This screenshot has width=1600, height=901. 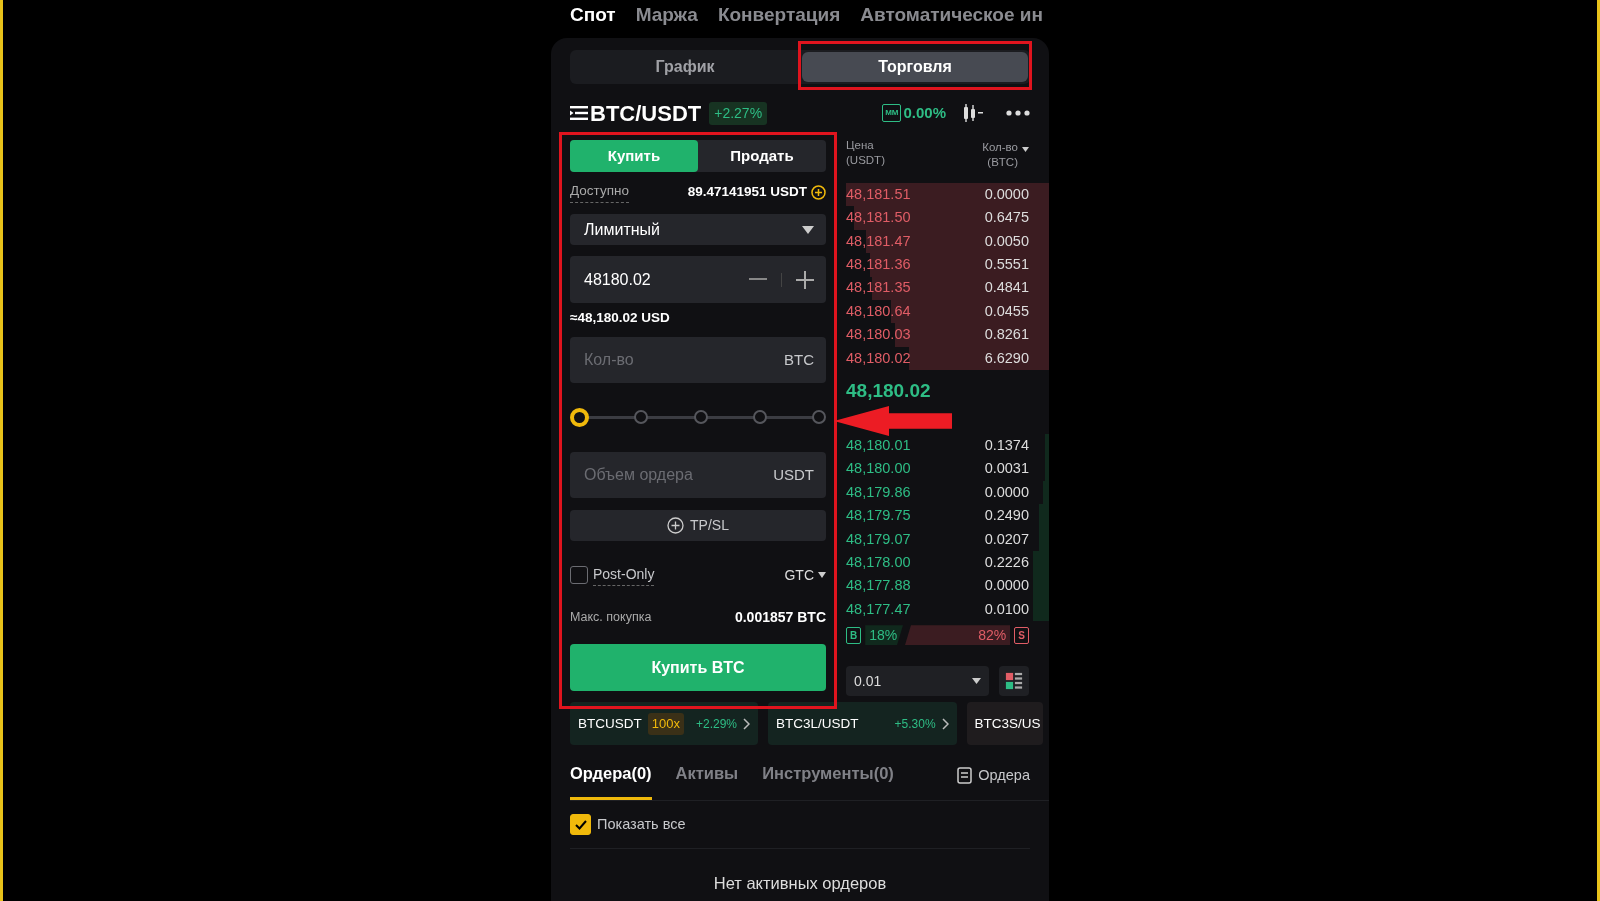 I want to click on order-volume-field: Объем ордера USDT, so click(x=698, y=475).